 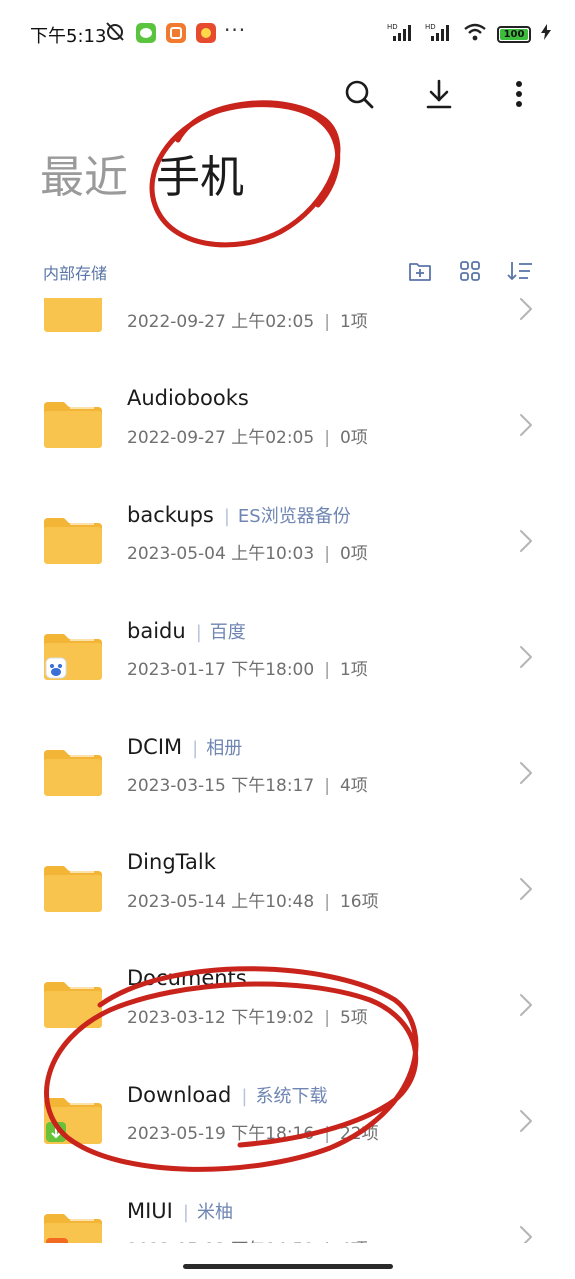 I want to click on wechat-notification-icon, so click(x=146, y=33).